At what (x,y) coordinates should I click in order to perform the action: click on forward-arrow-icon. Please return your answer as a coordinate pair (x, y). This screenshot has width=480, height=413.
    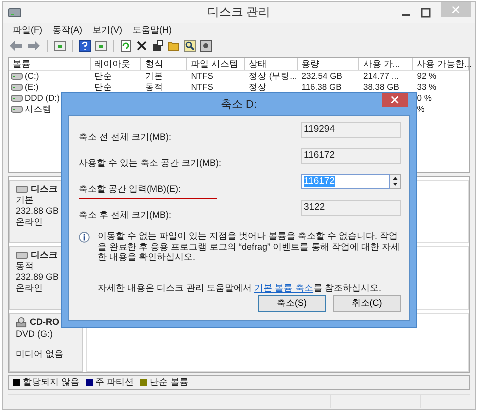
    Looking at the image, I should click on (34, 46).